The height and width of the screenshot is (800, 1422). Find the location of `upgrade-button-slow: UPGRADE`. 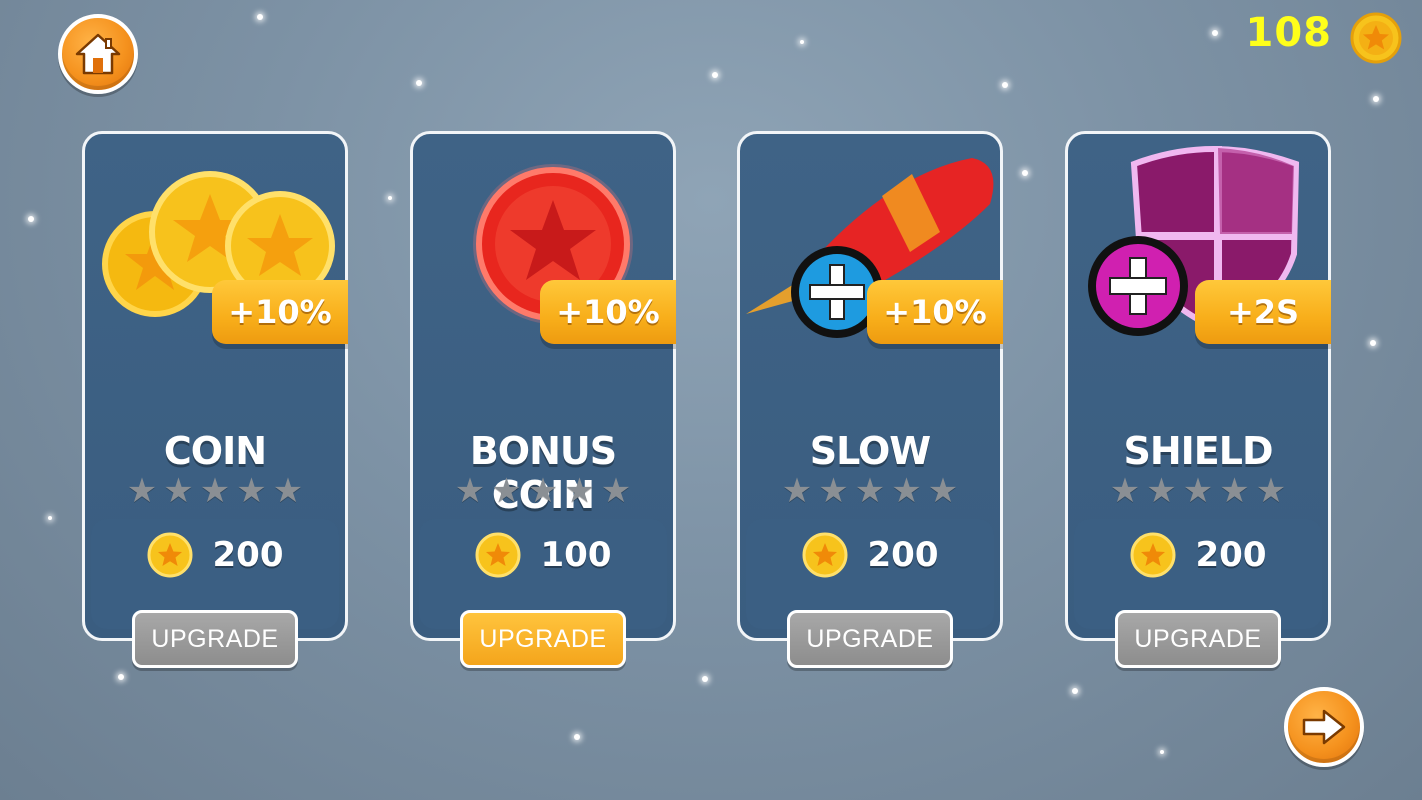

upgrade-button-slow: UPGRADE is located at coordinates (870, 639).